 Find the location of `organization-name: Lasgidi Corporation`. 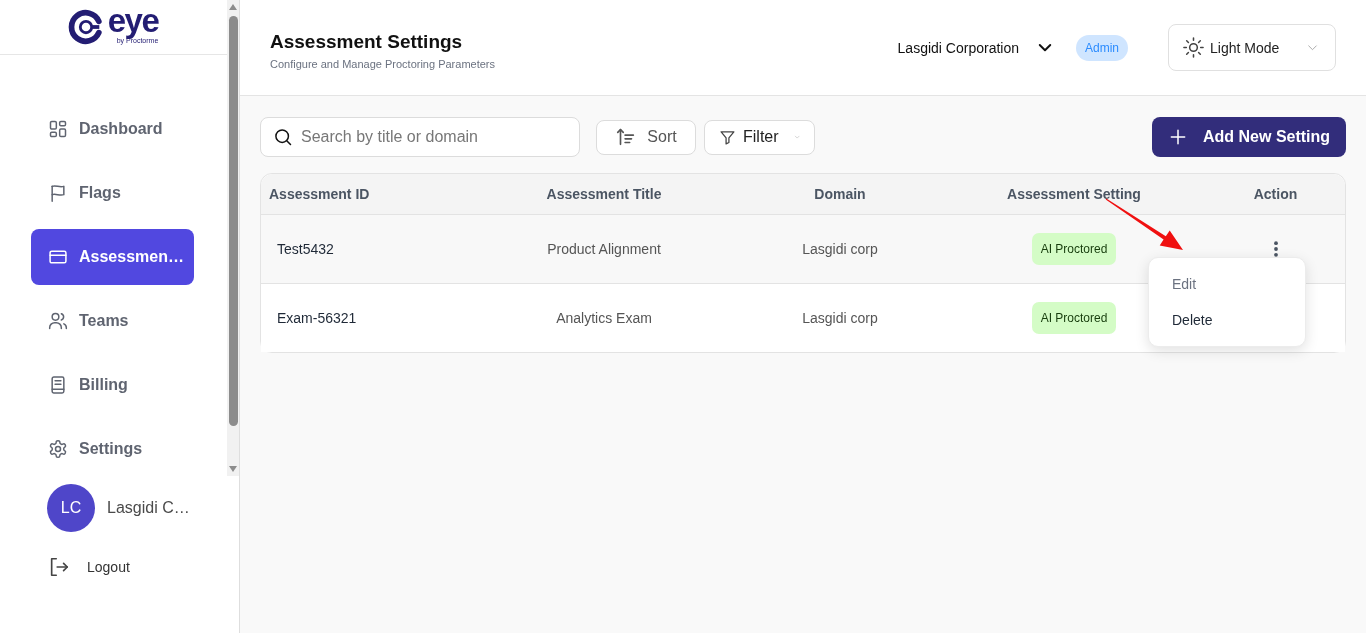

organization-name: Lasgidi Corporation is located at coordinates (958, 47).